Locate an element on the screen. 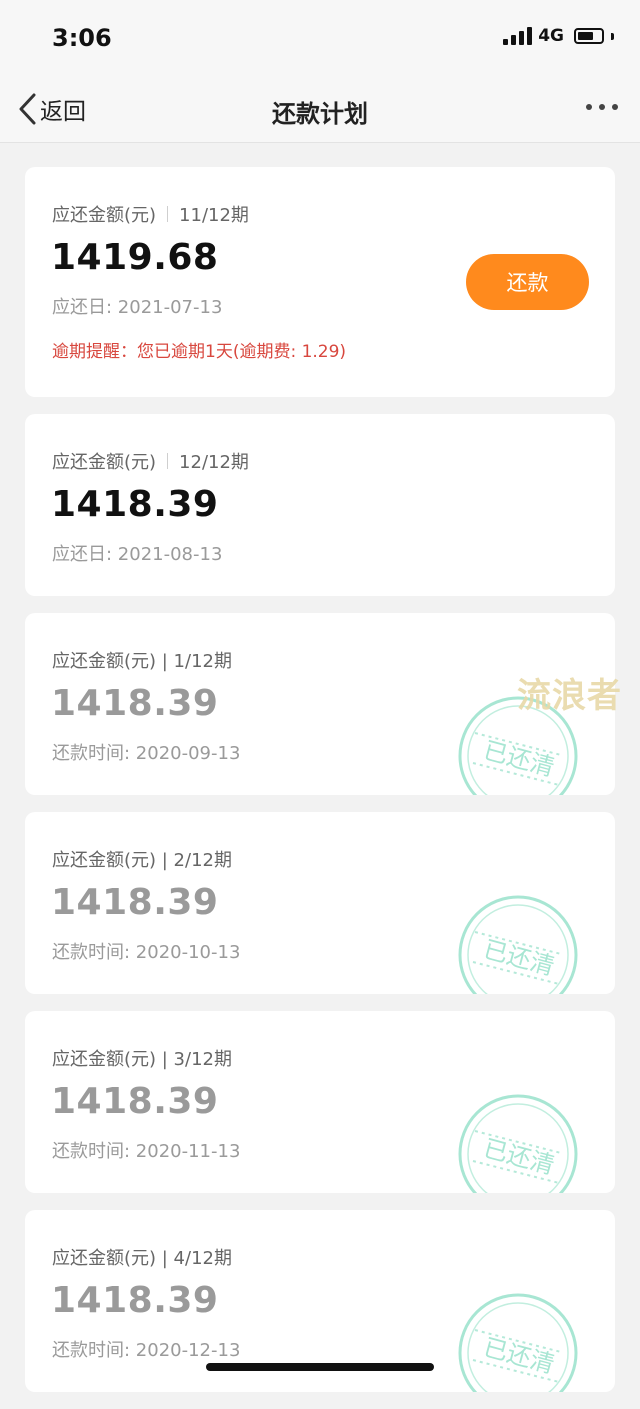  period-label: 12/12期 is located at coordinates (214, 462).